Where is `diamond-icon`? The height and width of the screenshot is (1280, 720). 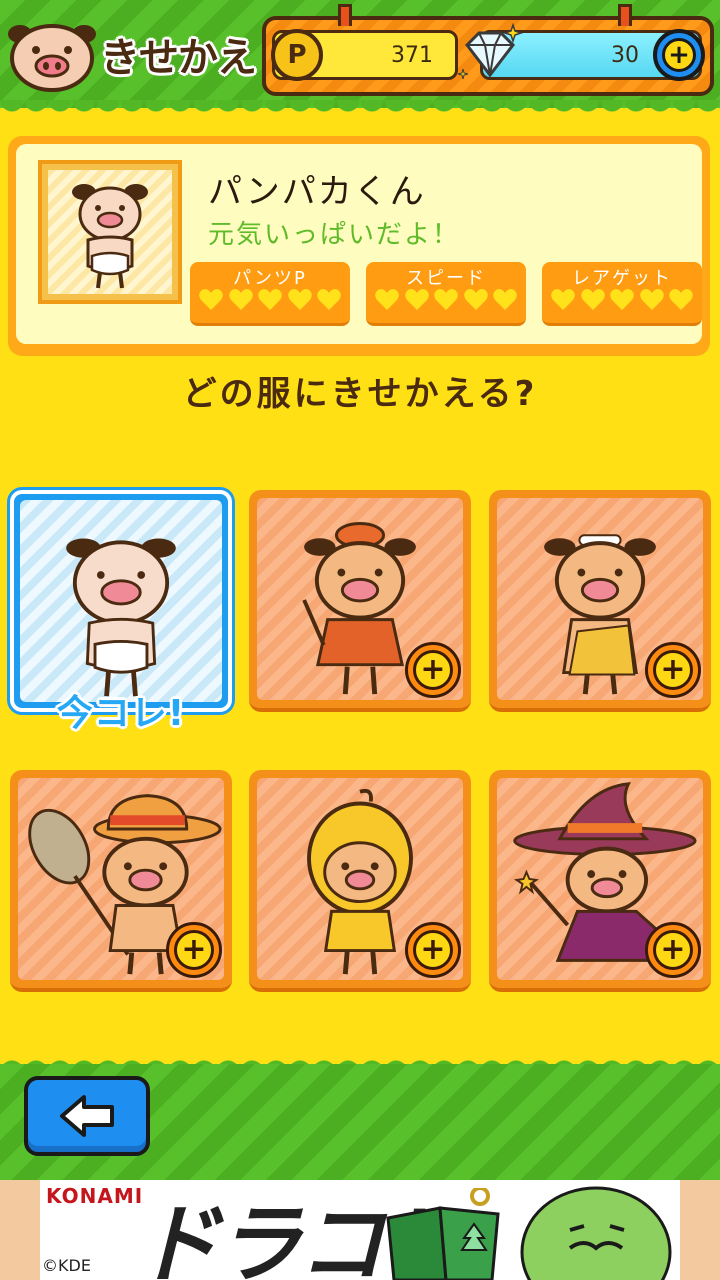 diamond-icon is located at coordinates (490, 51).